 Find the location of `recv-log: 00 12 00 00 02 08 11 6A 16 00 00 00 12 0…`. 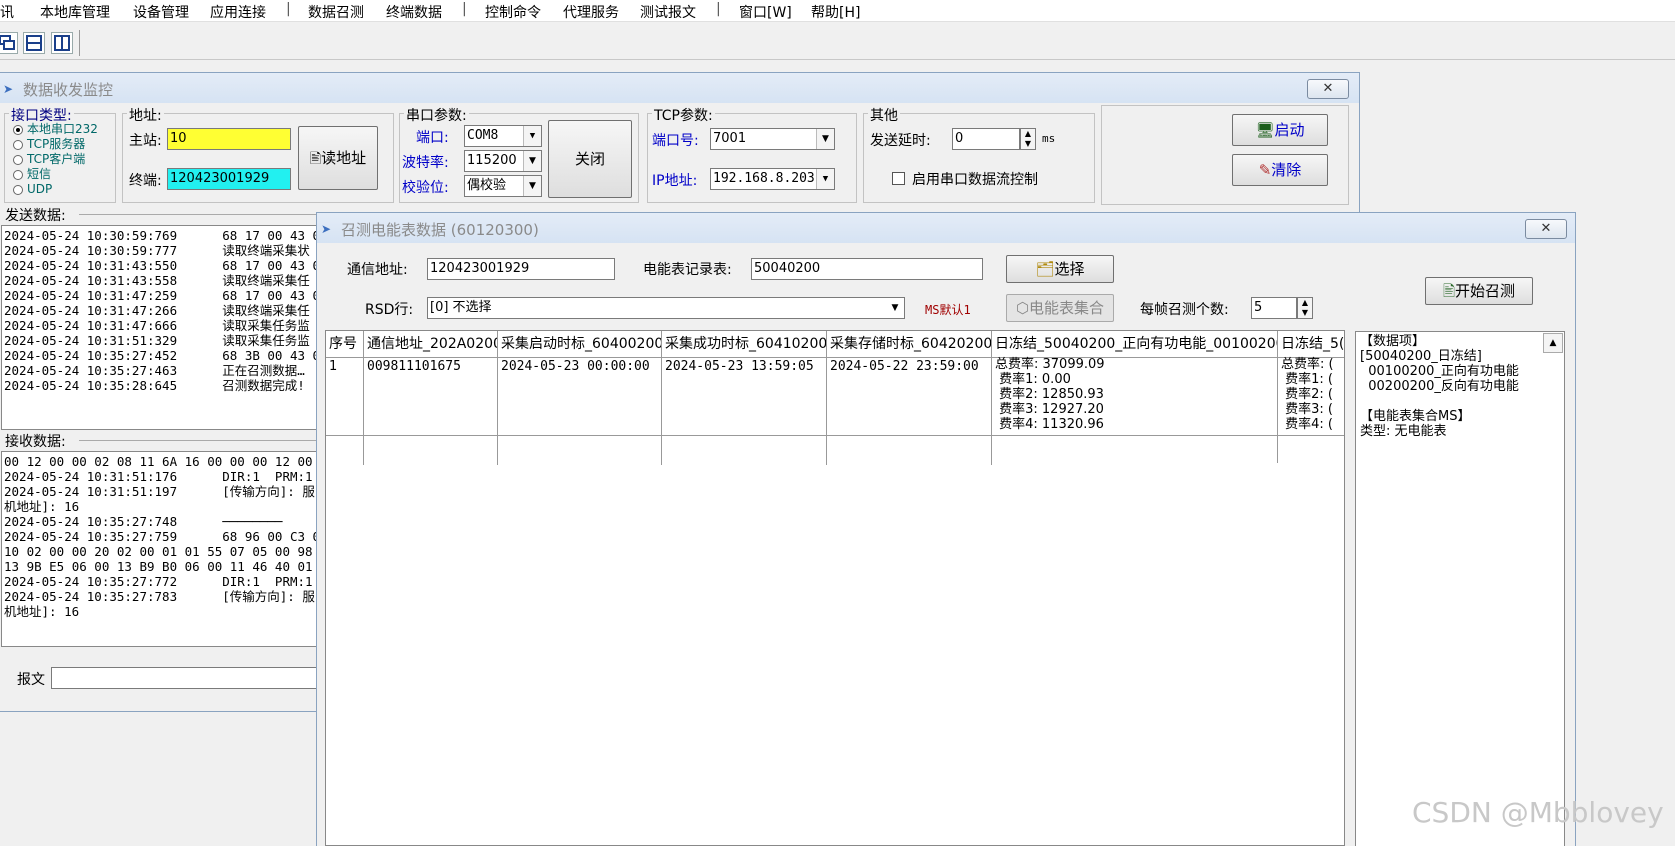

recv-log: 00 12 00 00 02 08 11 6A 16 00 00 00 12 0… is located at coordinates (161, 549).